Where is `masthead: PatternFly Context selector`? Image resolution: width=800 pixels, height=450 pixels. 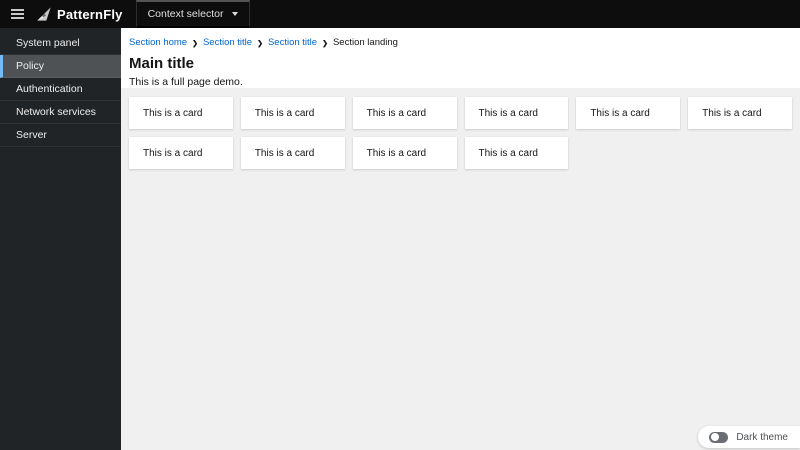 masthead: PatternFly Context selector is located at coordinates (400, 14).